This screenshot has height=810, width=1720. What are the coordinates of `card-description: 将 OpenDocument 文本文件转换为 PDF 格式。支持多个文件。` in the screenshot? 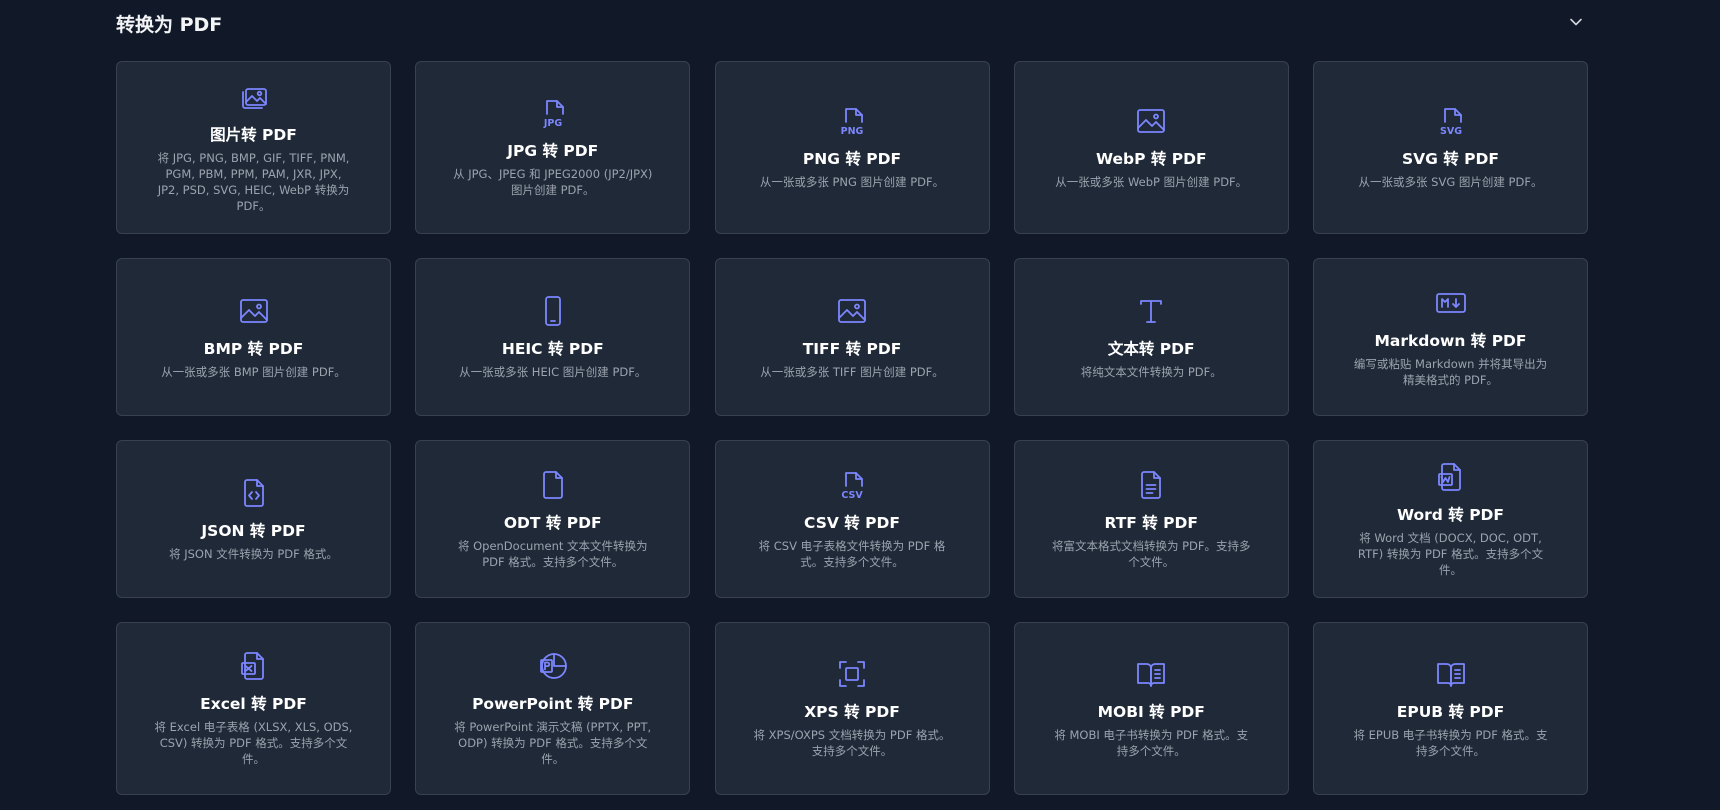 It's located at (552, 553).